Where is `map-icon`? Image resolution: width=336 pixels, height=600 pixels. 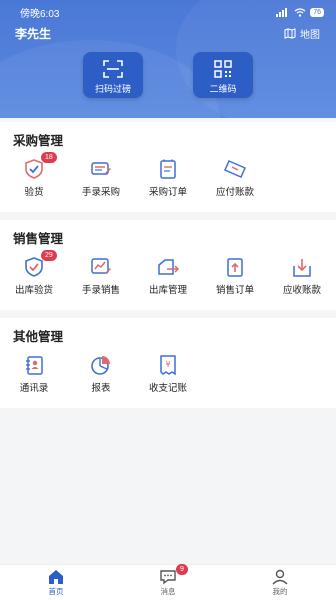 map-icon is located at coordinates (290, 33).